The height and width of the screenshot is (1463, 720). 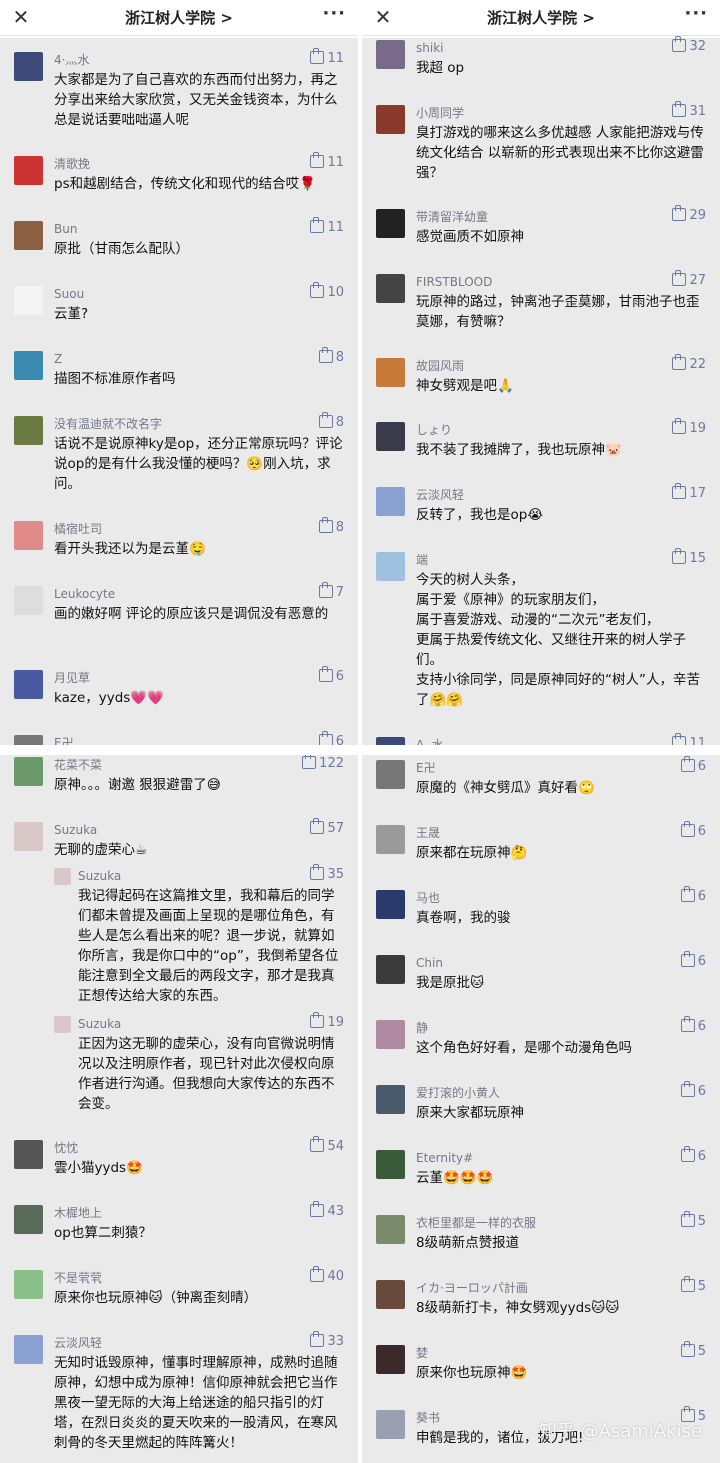 What do you see at coordinates (72, 164) in the screenshot?
I see `comment-author: 清歌挽` at bounding box center [72, 164].